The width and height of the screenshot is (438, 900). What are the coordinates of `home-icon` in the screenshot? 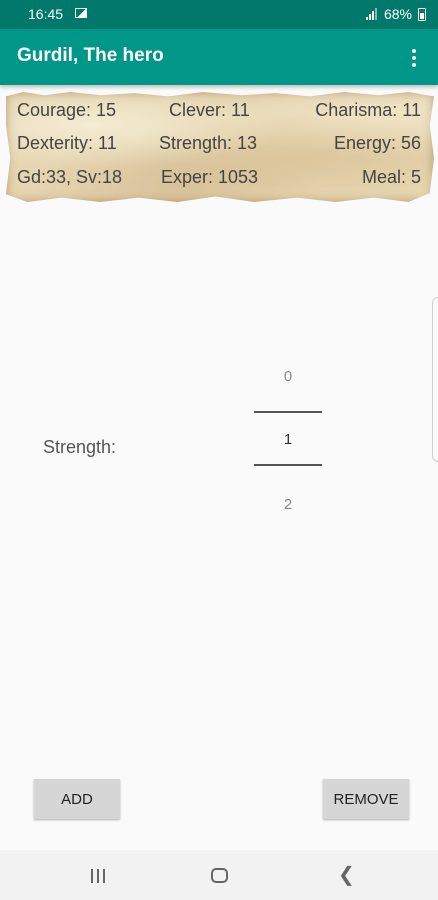 It's located at (219, 875).